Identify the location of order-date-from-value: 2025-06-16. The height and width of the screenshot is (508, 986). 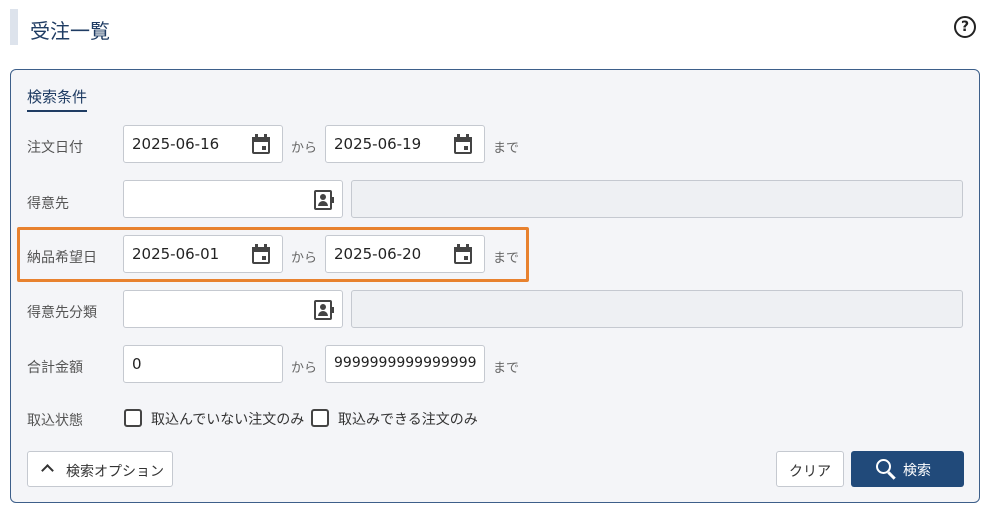
(176, 144).